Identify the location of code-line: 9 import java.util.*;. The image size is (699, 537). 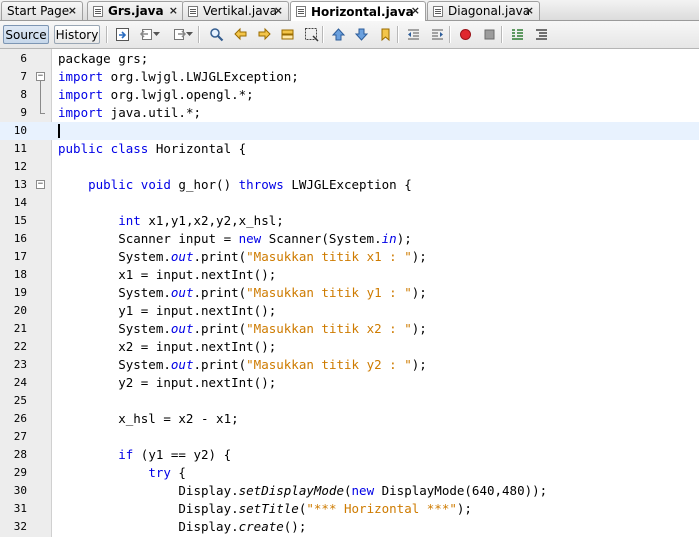
(349, 113).